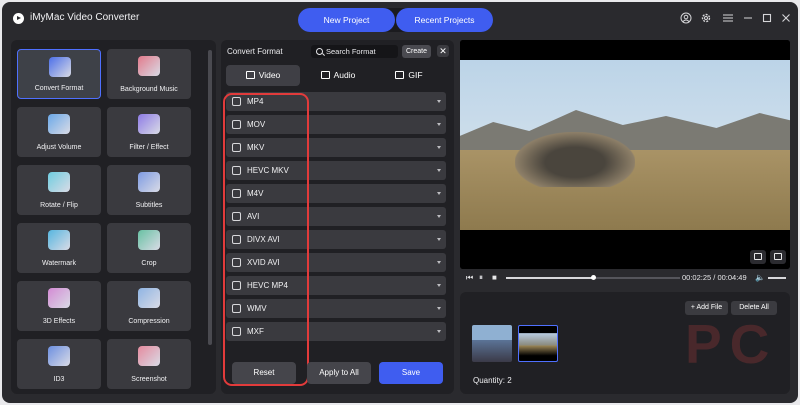 This screenshot has width=800, height=405. Describe the element at coordinates (210, 197) in the screenshot. I see `tools-scrollbar` at that location.